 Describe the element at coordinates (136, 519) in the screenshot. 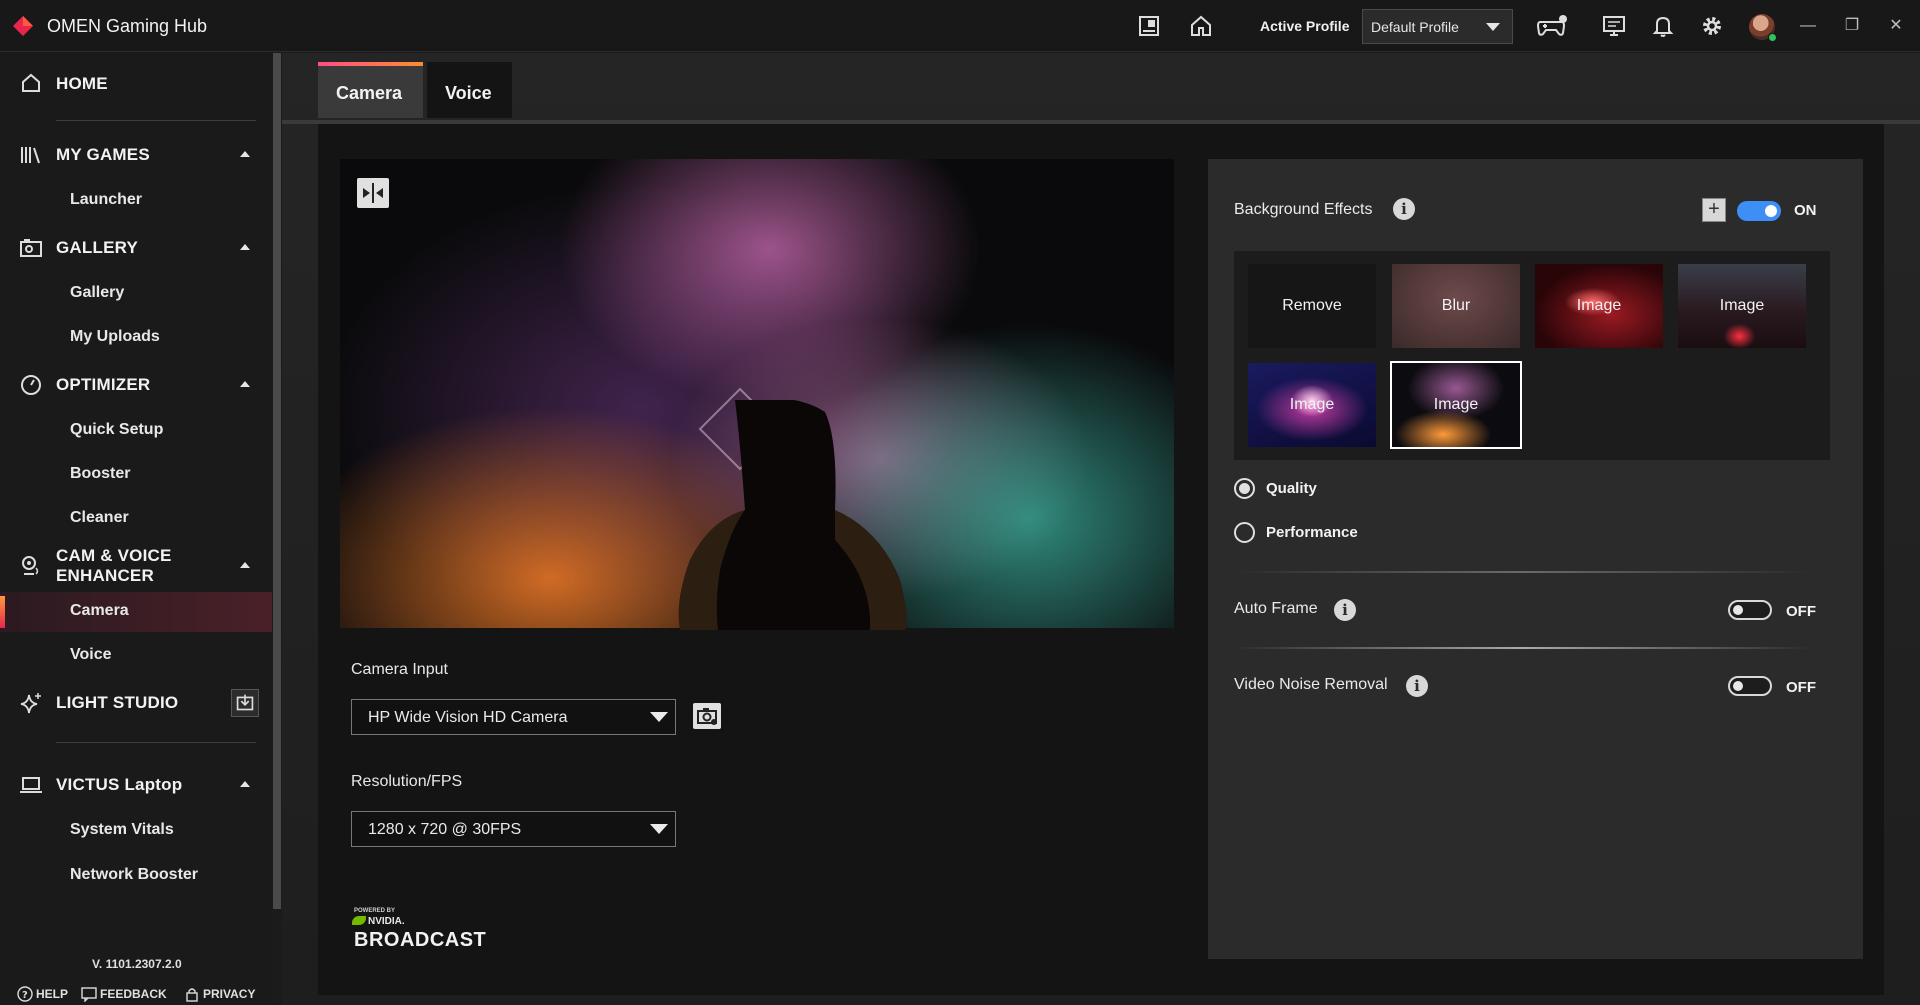

I see `sidebar-item-cleaner: Cleaner` at that location.